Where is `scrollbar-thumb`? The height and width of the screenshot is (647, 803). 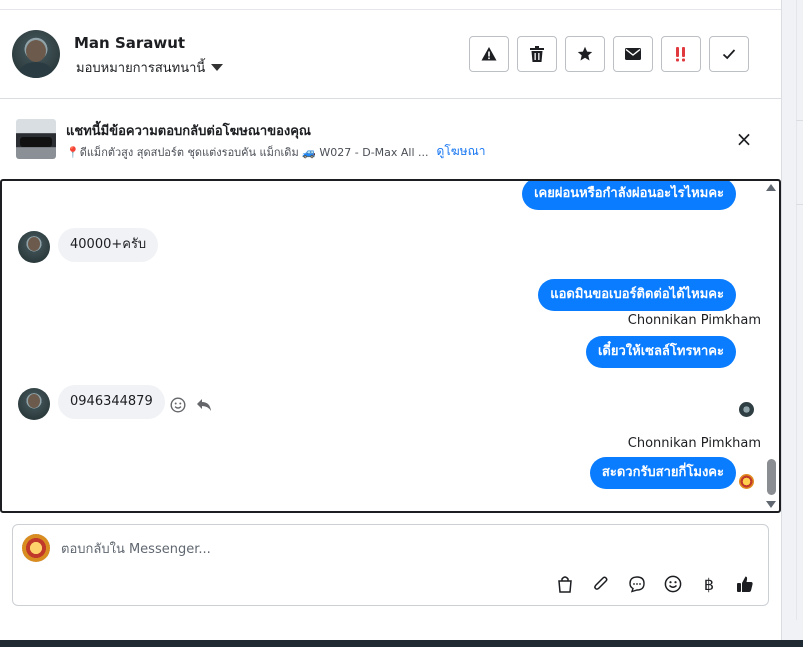 scrollbar-thumb is located at coordinates (771, 477).